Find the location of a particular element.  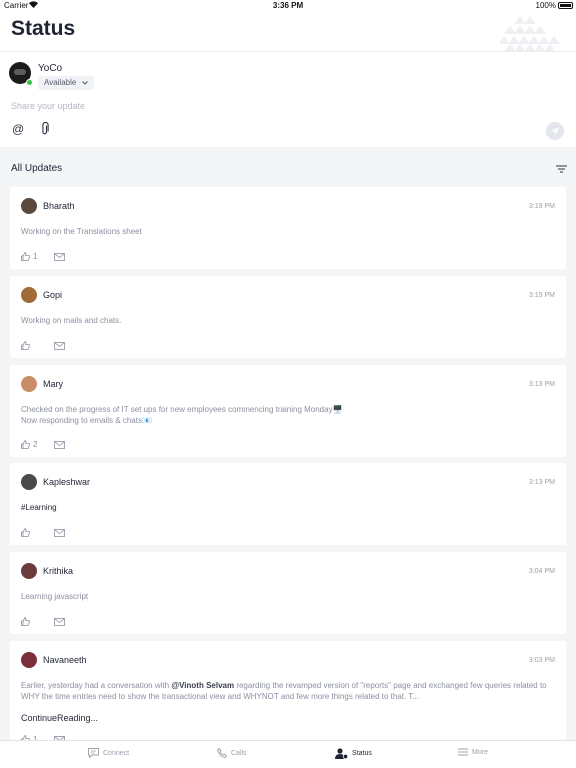

attachment-icon is located at coordinates (45, 129).